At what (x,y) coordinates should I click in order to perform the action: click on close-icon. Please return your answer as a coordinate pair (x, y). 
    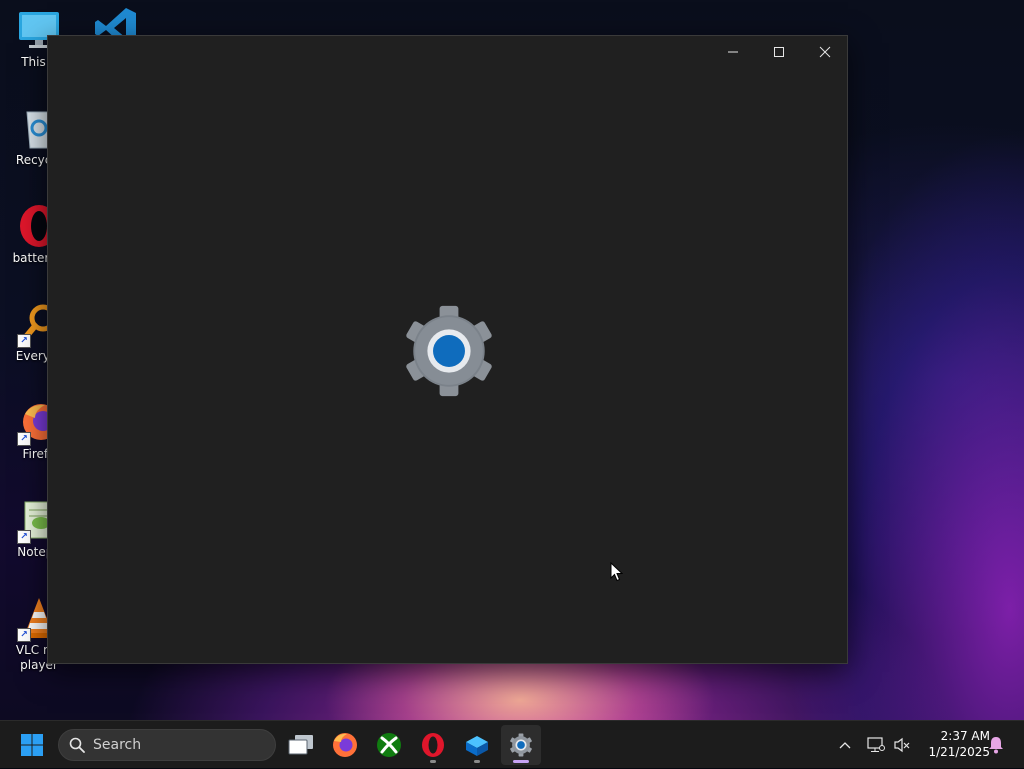
    Looking at the image, I should click on (825, 52).